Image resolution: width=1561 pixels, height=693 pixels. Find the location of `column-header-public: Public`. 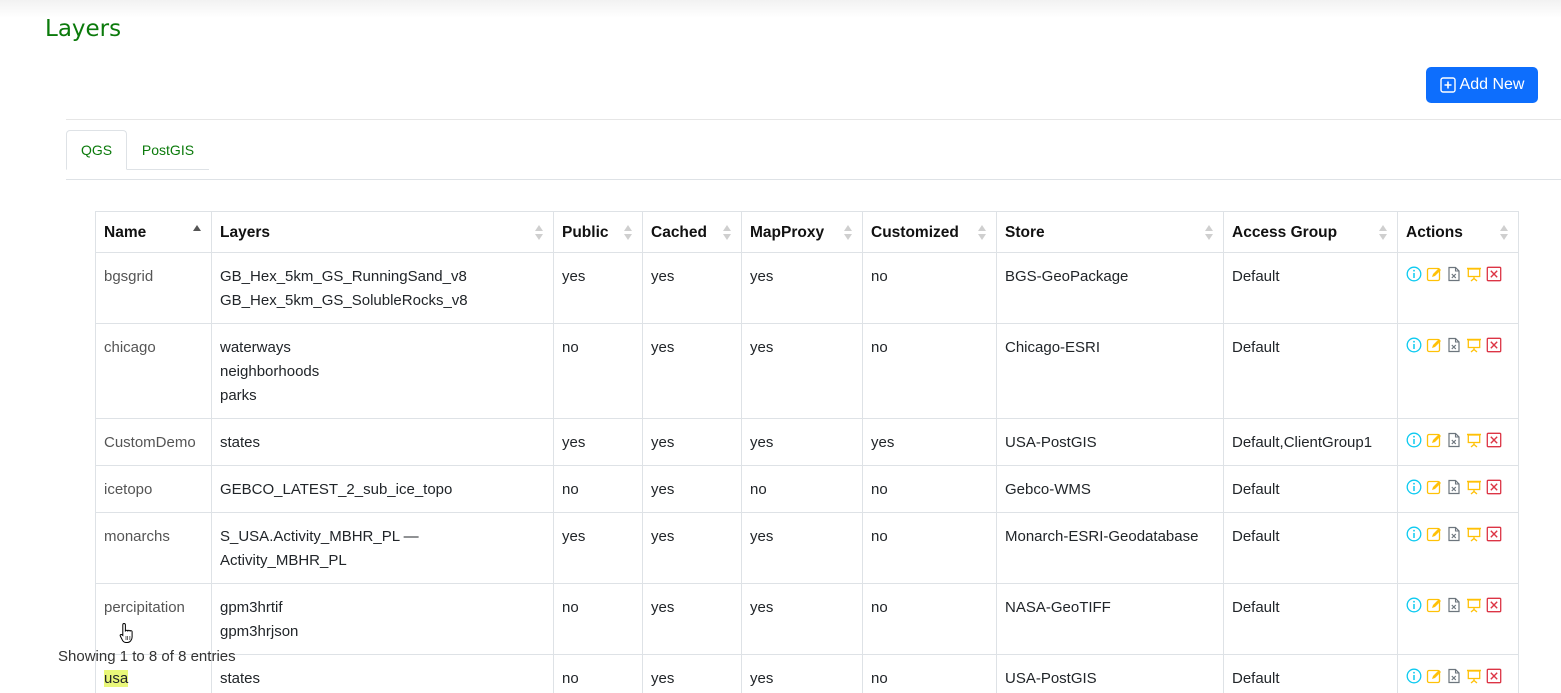

column-header-public: Public is located at coordinates (598, 232).